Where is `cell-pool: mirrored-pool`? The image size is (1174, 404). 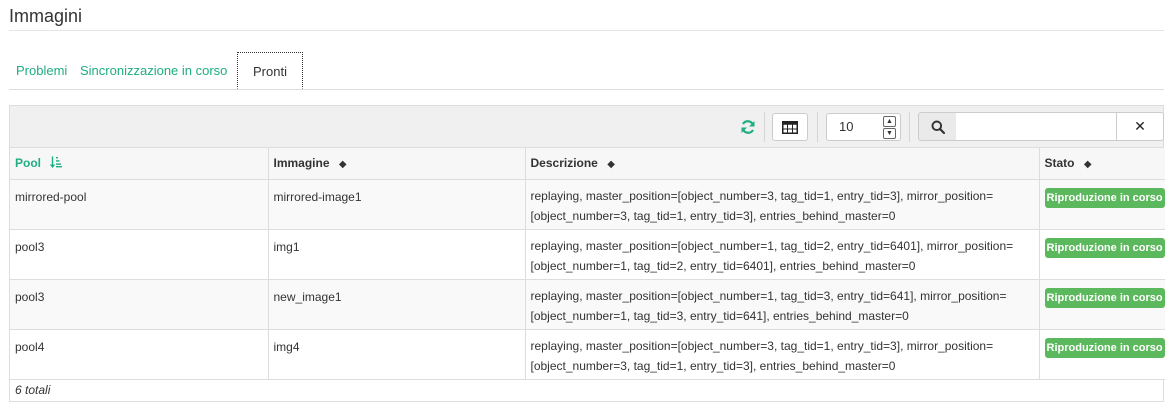
cell-pool: mirrored-pool is located at coordinates (139, 204).